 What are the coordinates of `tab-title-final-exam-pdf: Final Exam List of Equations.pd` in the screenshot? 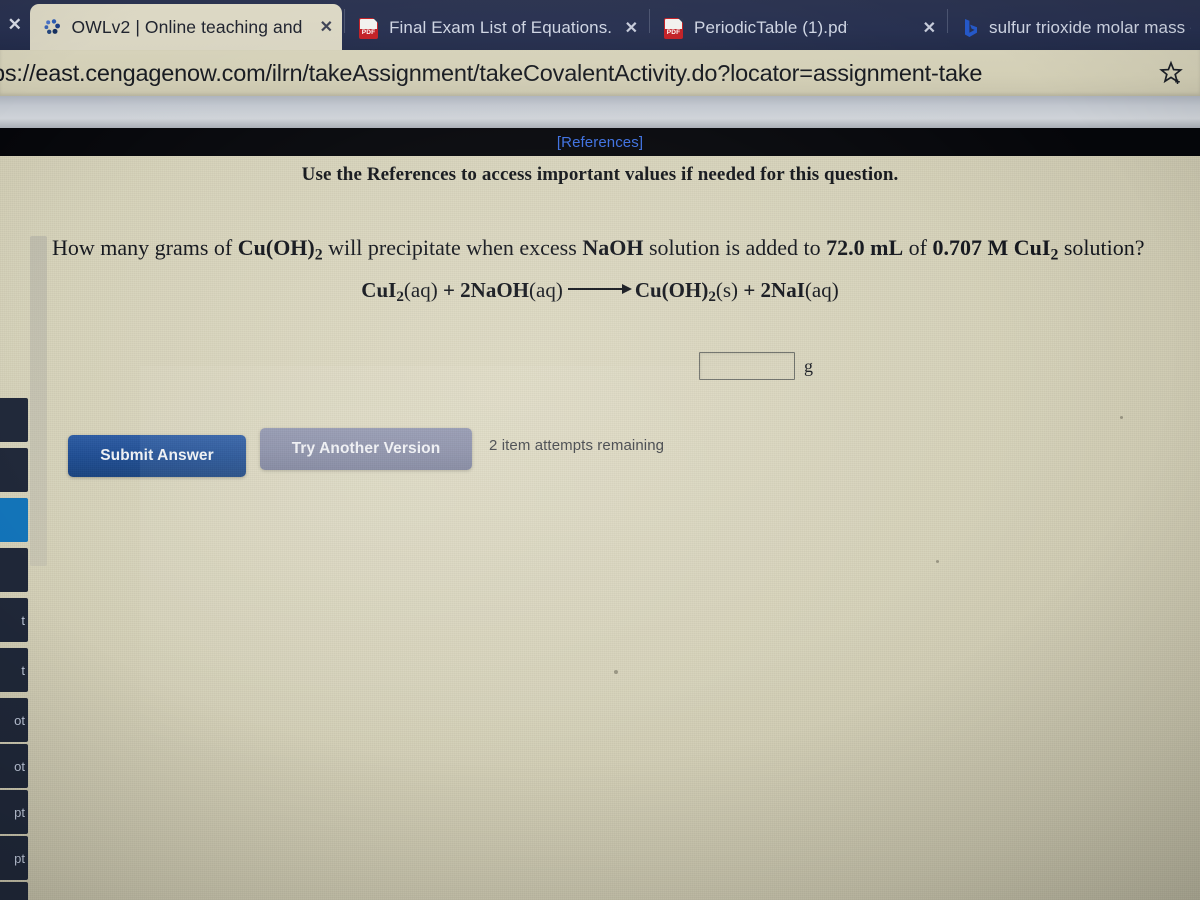 It's located at (500, 27).